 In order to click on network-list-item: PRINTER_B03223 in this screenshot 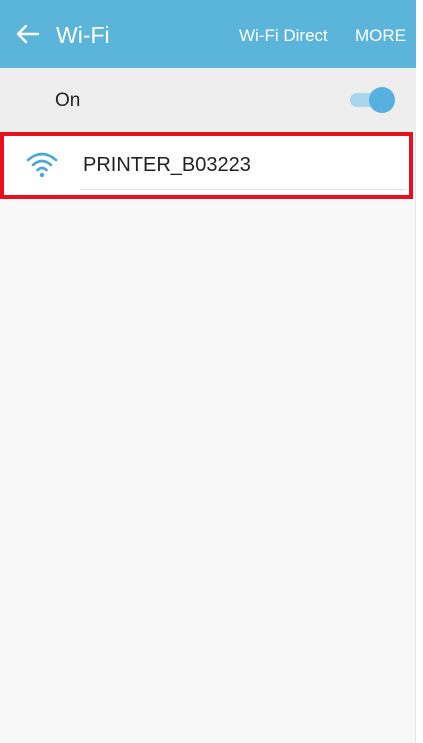, I will do `click(206, 165)`.